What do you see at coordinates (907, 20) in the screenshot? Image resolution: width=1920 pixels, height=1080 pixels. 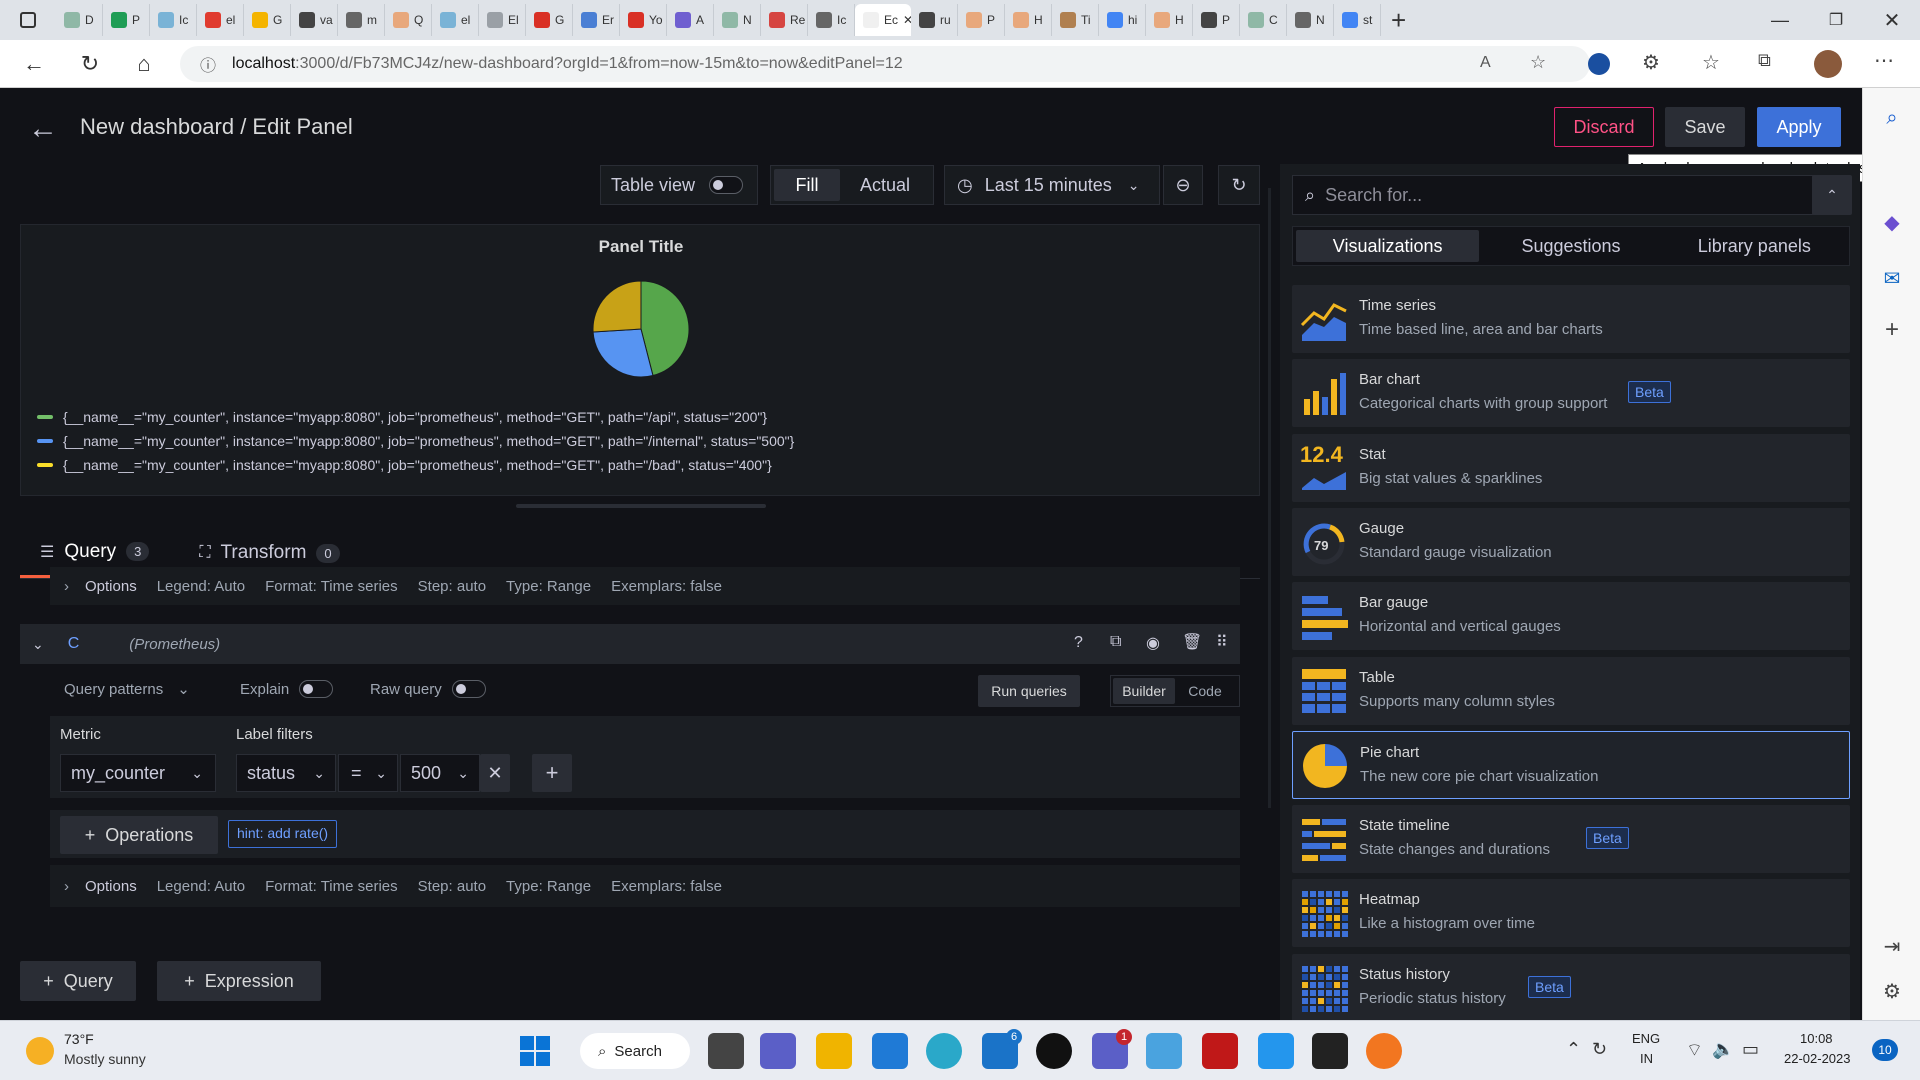 I see `close-tab-icon: ✕` at bounding box center [907, 20].